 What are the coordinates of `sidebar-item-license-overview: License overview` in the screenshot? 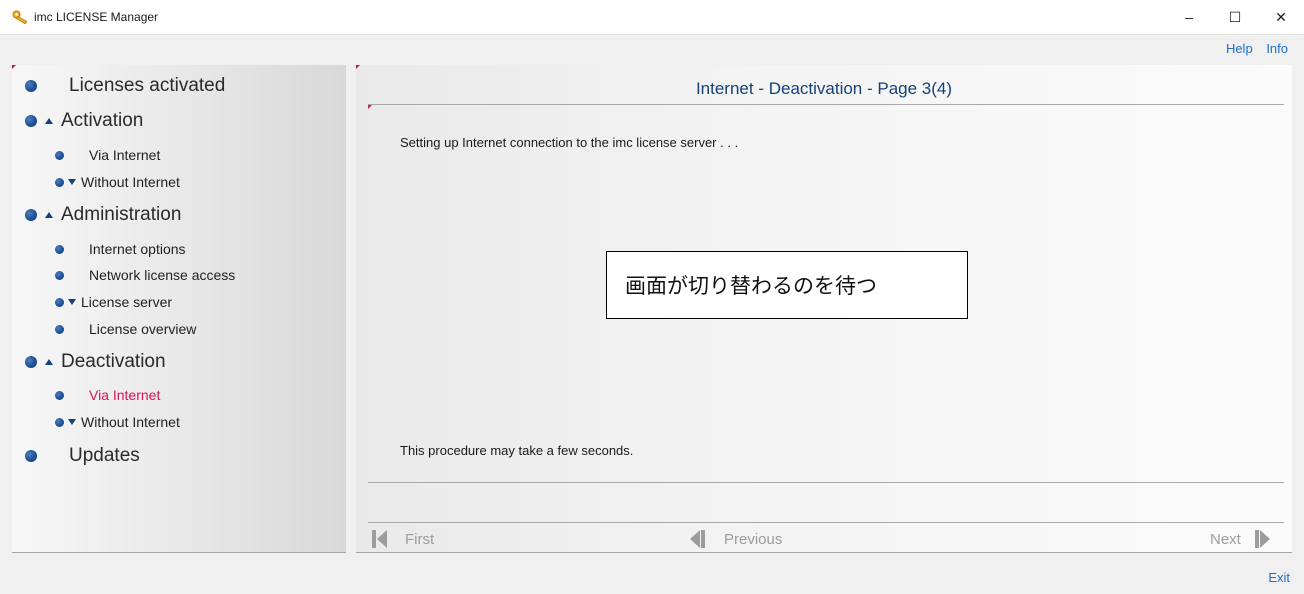 It's located at (125, 329).